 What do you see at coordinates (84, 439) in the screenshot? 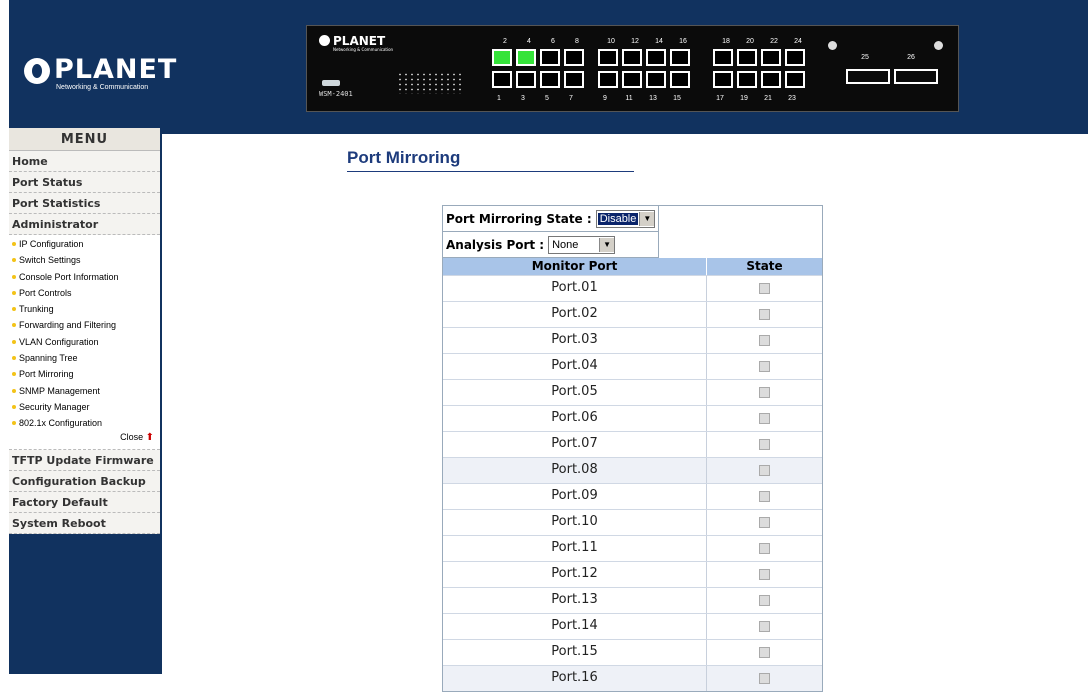
I see `close-submenu-link: Close ⬆` at bounding box center [84, 439].